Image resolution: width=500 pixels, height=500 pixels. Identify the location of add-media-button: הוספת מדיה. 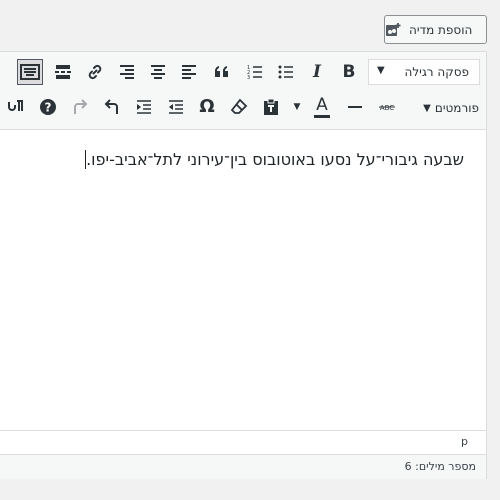
(435, 29).